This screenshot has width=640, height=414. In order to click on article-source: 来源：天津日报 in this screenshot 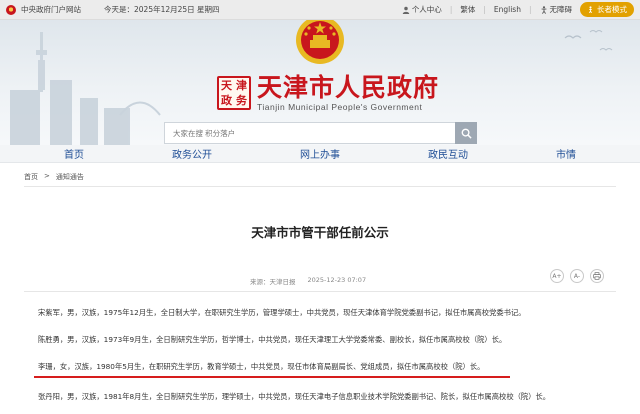, I will do `click(273, 282)`.